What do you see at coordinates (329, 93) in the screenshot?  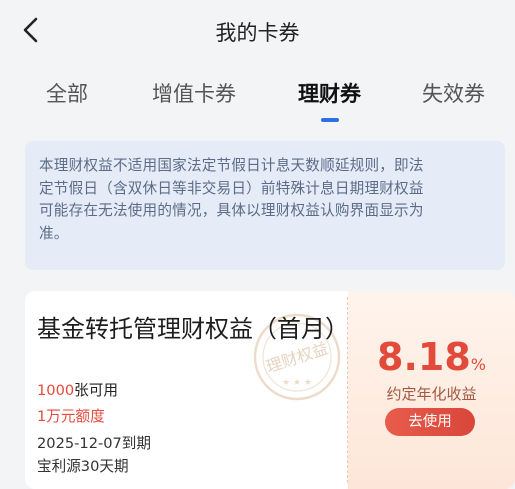 I see `tab-wealth-coupons: 理财券` at bounding box center [329, 93].